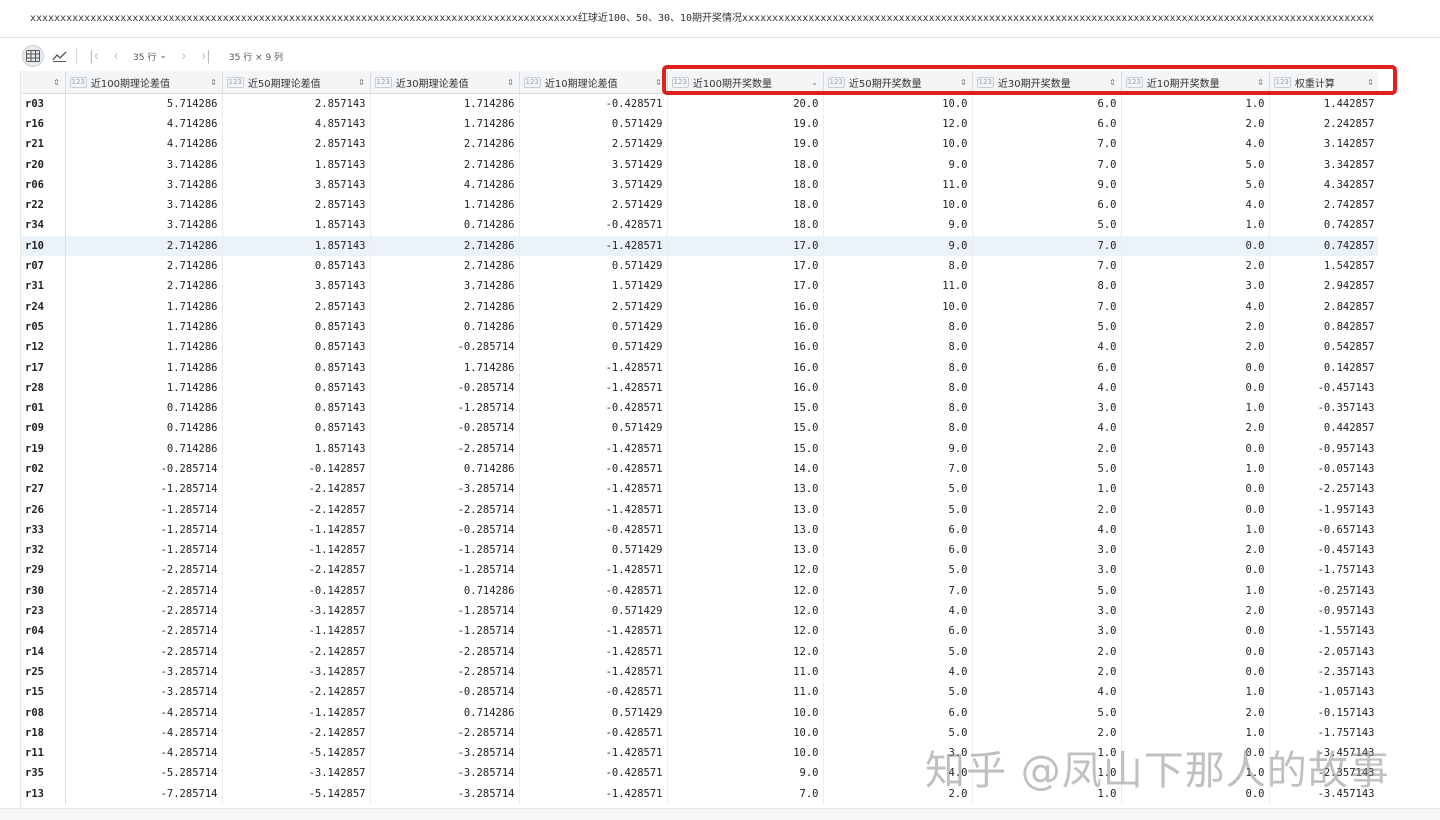  I want to click on row-id-cell: r24, so click(43, 306).